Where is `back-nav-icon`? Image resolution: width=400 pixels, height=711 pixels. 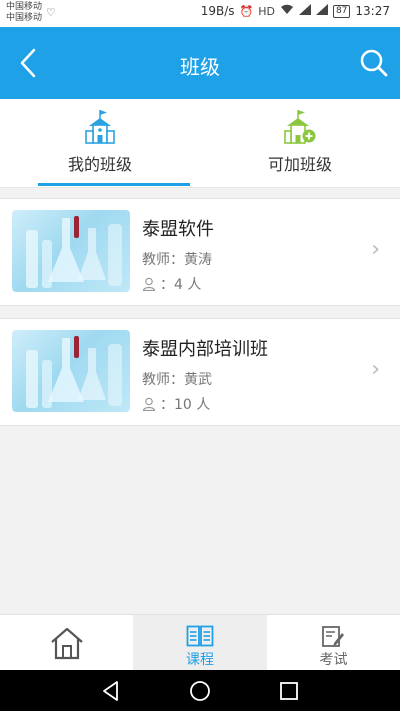
back-nav-icon is located at coordinates (111, 691).